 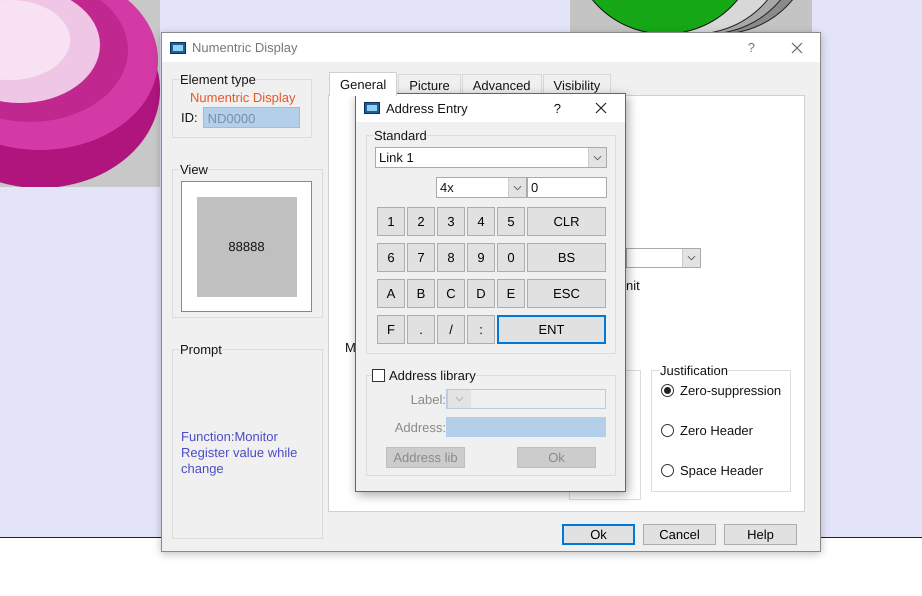 I want to click on keypad-key: 7, so click(x=421, y=257).